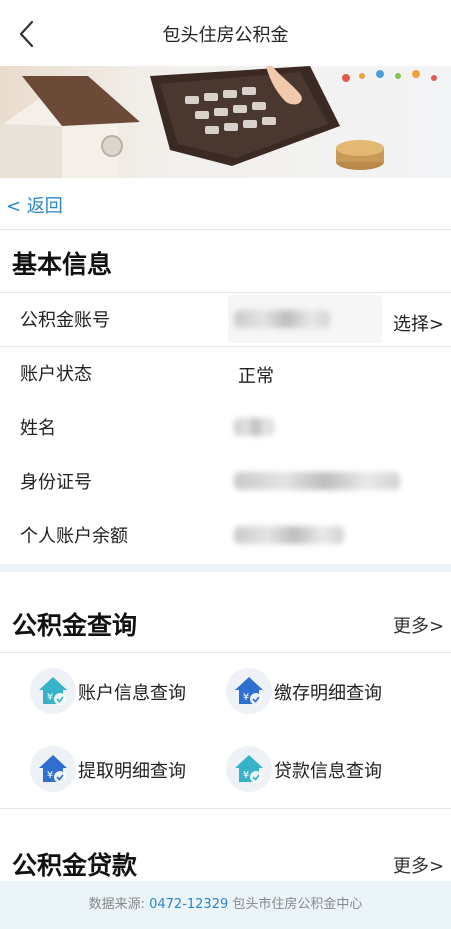  I want to click on footer-org: 包头市住房公积金中心, so click(297, 904).